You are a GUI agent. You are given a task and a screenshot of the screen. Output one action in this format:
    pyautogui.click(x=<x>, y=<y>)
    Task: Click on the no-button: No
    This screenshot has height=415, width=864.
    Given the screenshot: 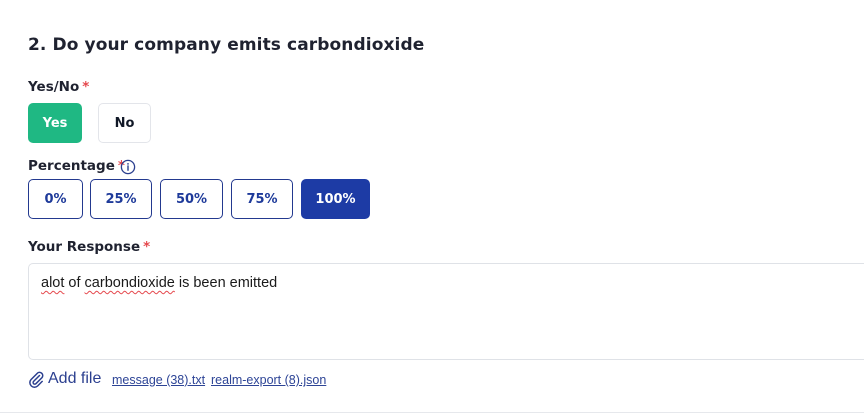 What is the action you would take?
    pyautogui.click(x=124, y=123)
    